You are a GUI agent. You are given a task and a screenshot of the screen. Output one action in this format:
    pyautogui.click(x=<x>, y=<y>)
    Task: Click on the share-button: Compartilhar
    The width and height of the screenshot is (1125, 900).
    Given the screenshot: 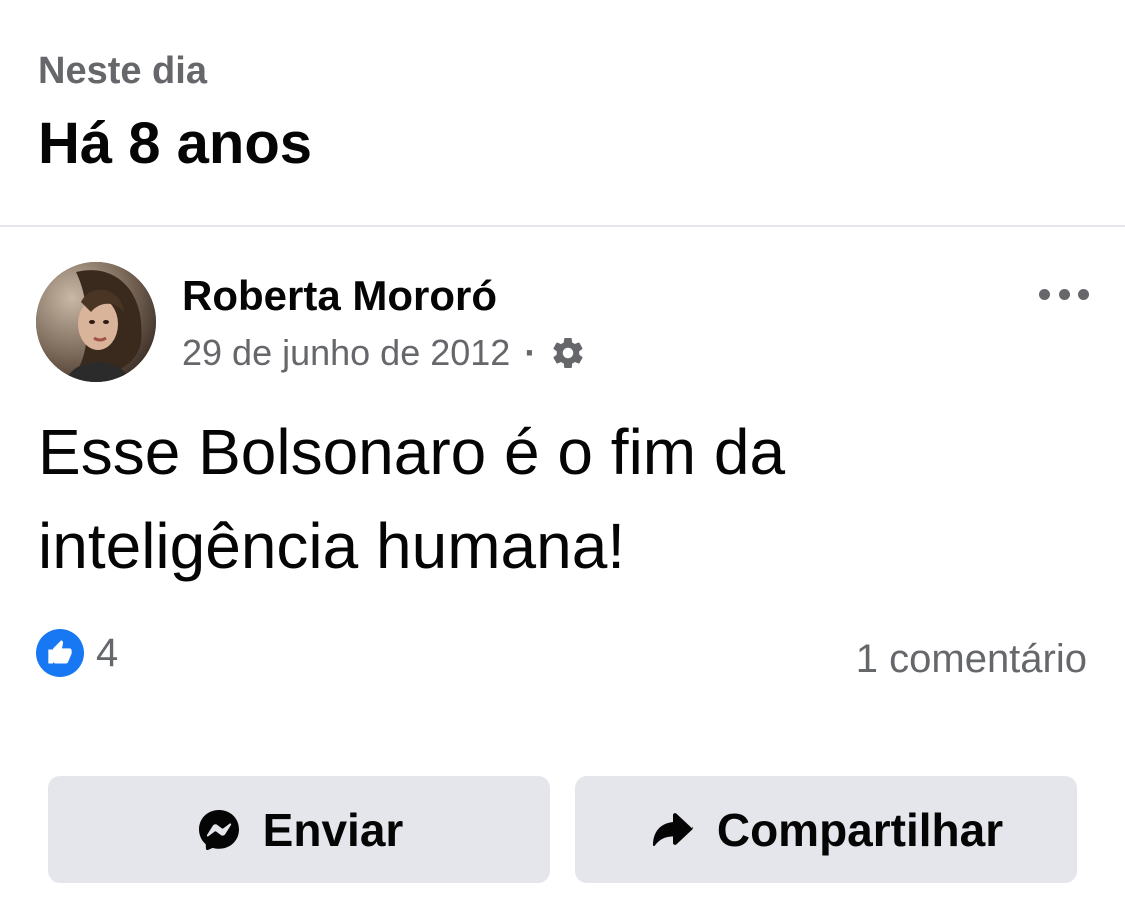 What is the action you would take?
    pyautogui.click(x=826, y=829)
    